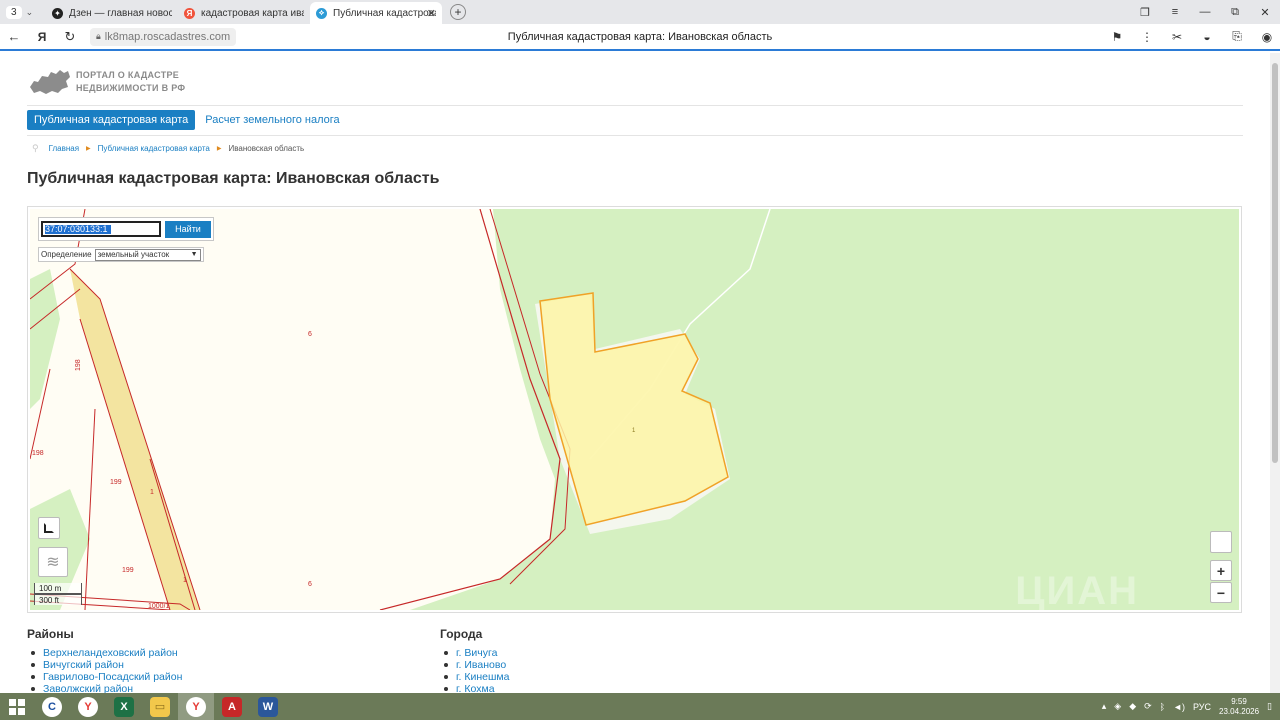  Describe the element at coordinates (104, 677) in the screenshot. I see `district-link: Гаврилово-Посадский район` at that location.